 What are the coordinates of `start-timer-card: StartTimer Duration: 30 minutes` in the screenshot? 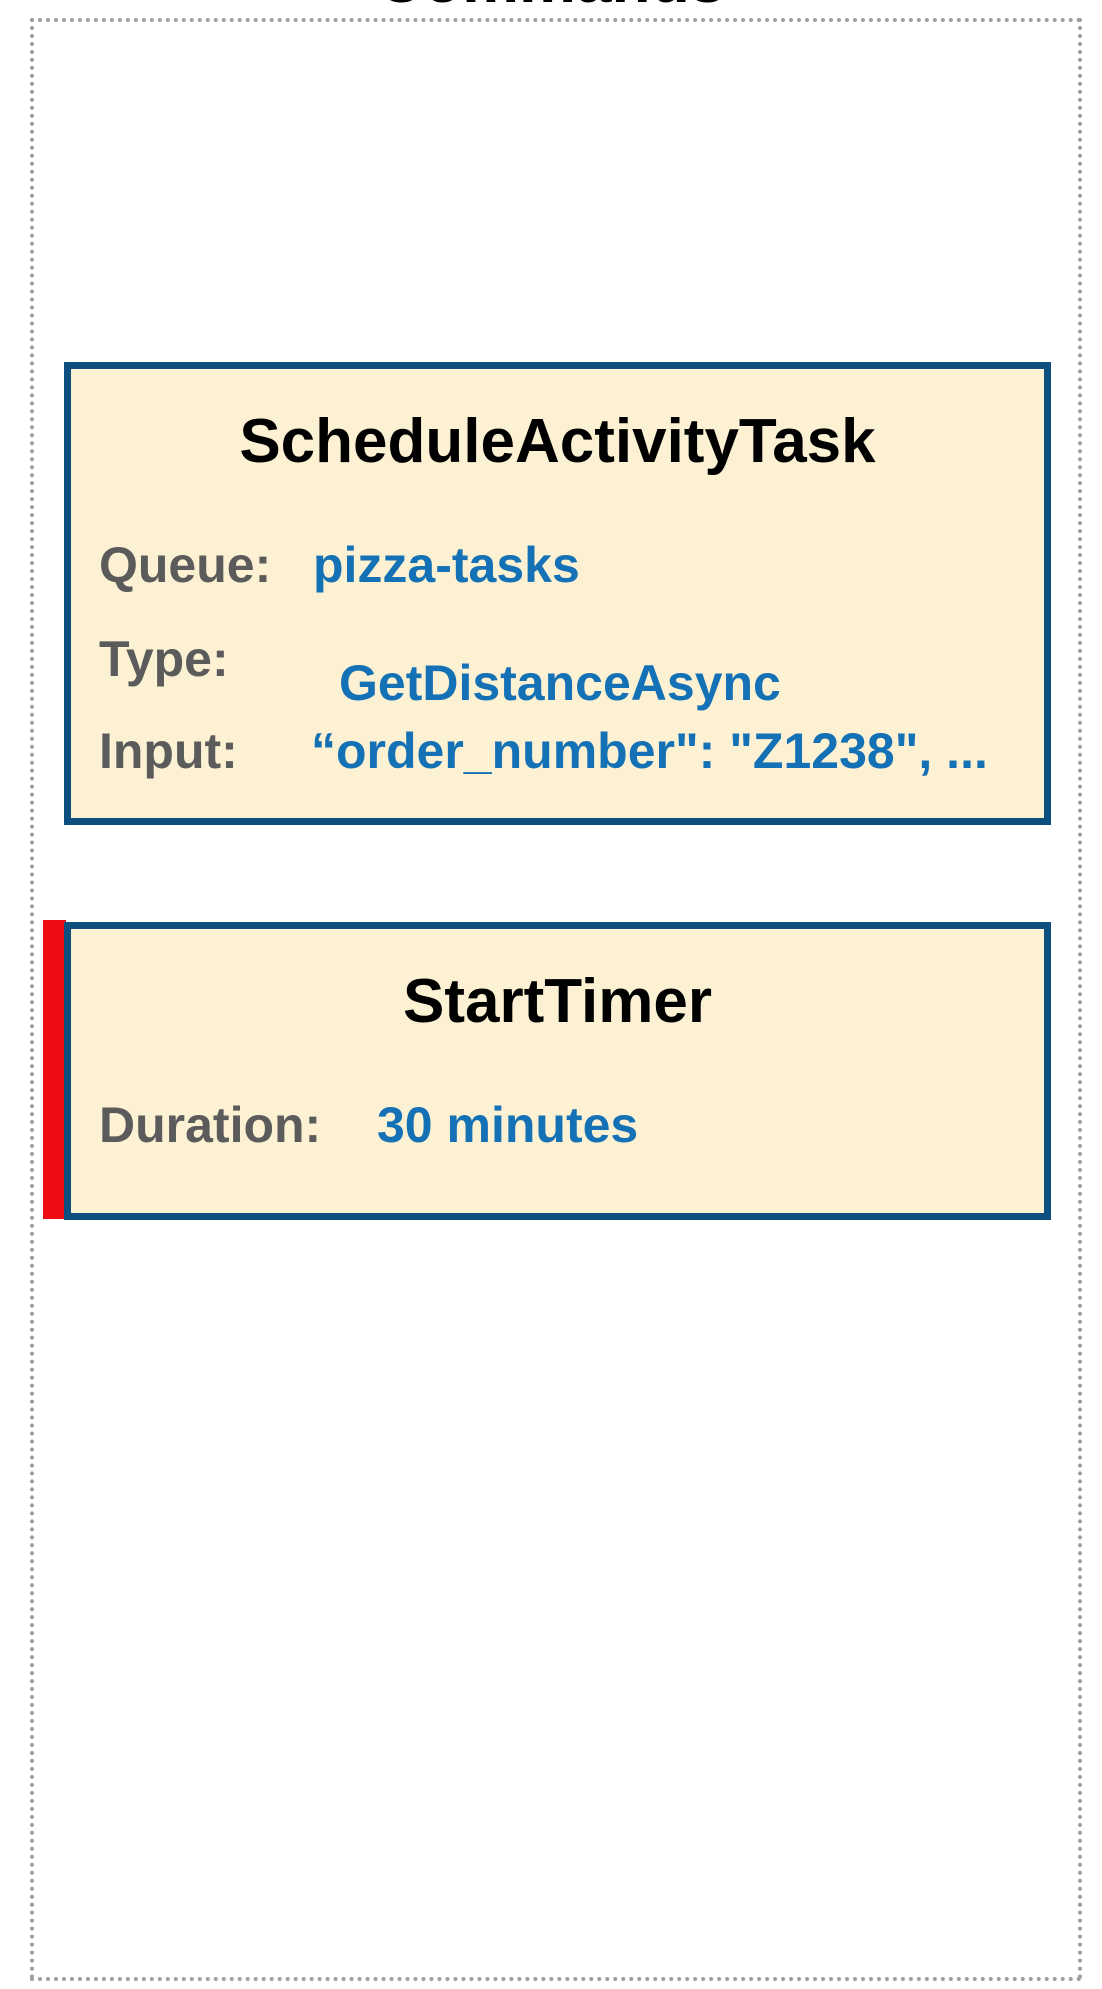 It's located at (557, 1071).